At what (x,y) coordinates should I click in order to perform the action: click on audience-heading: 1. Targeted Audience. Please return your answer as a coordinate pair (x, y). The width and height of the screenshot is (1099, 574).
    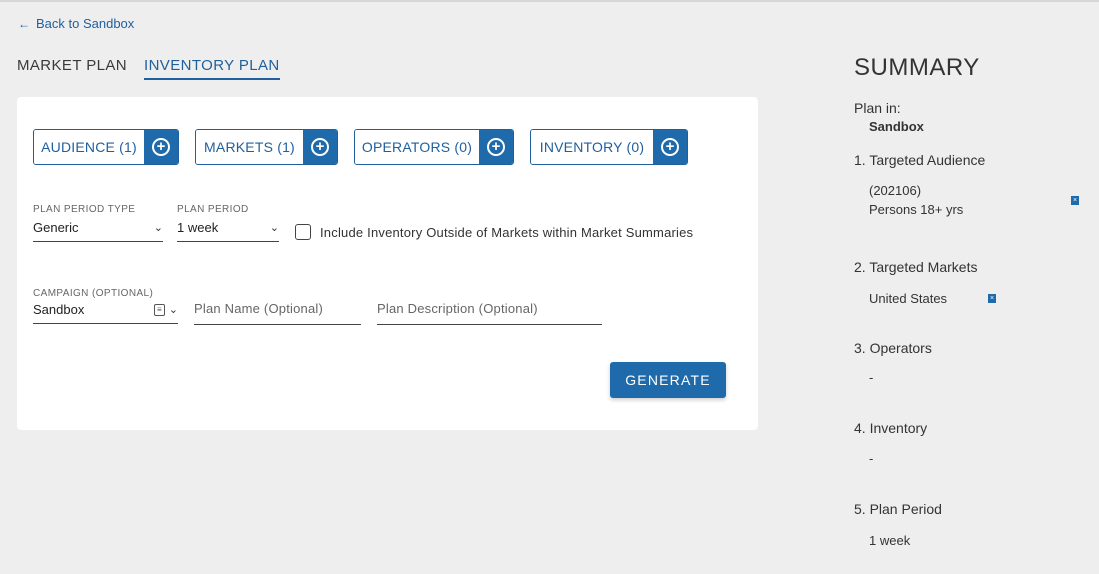
    Looking at the image, I should click on (920, 160).